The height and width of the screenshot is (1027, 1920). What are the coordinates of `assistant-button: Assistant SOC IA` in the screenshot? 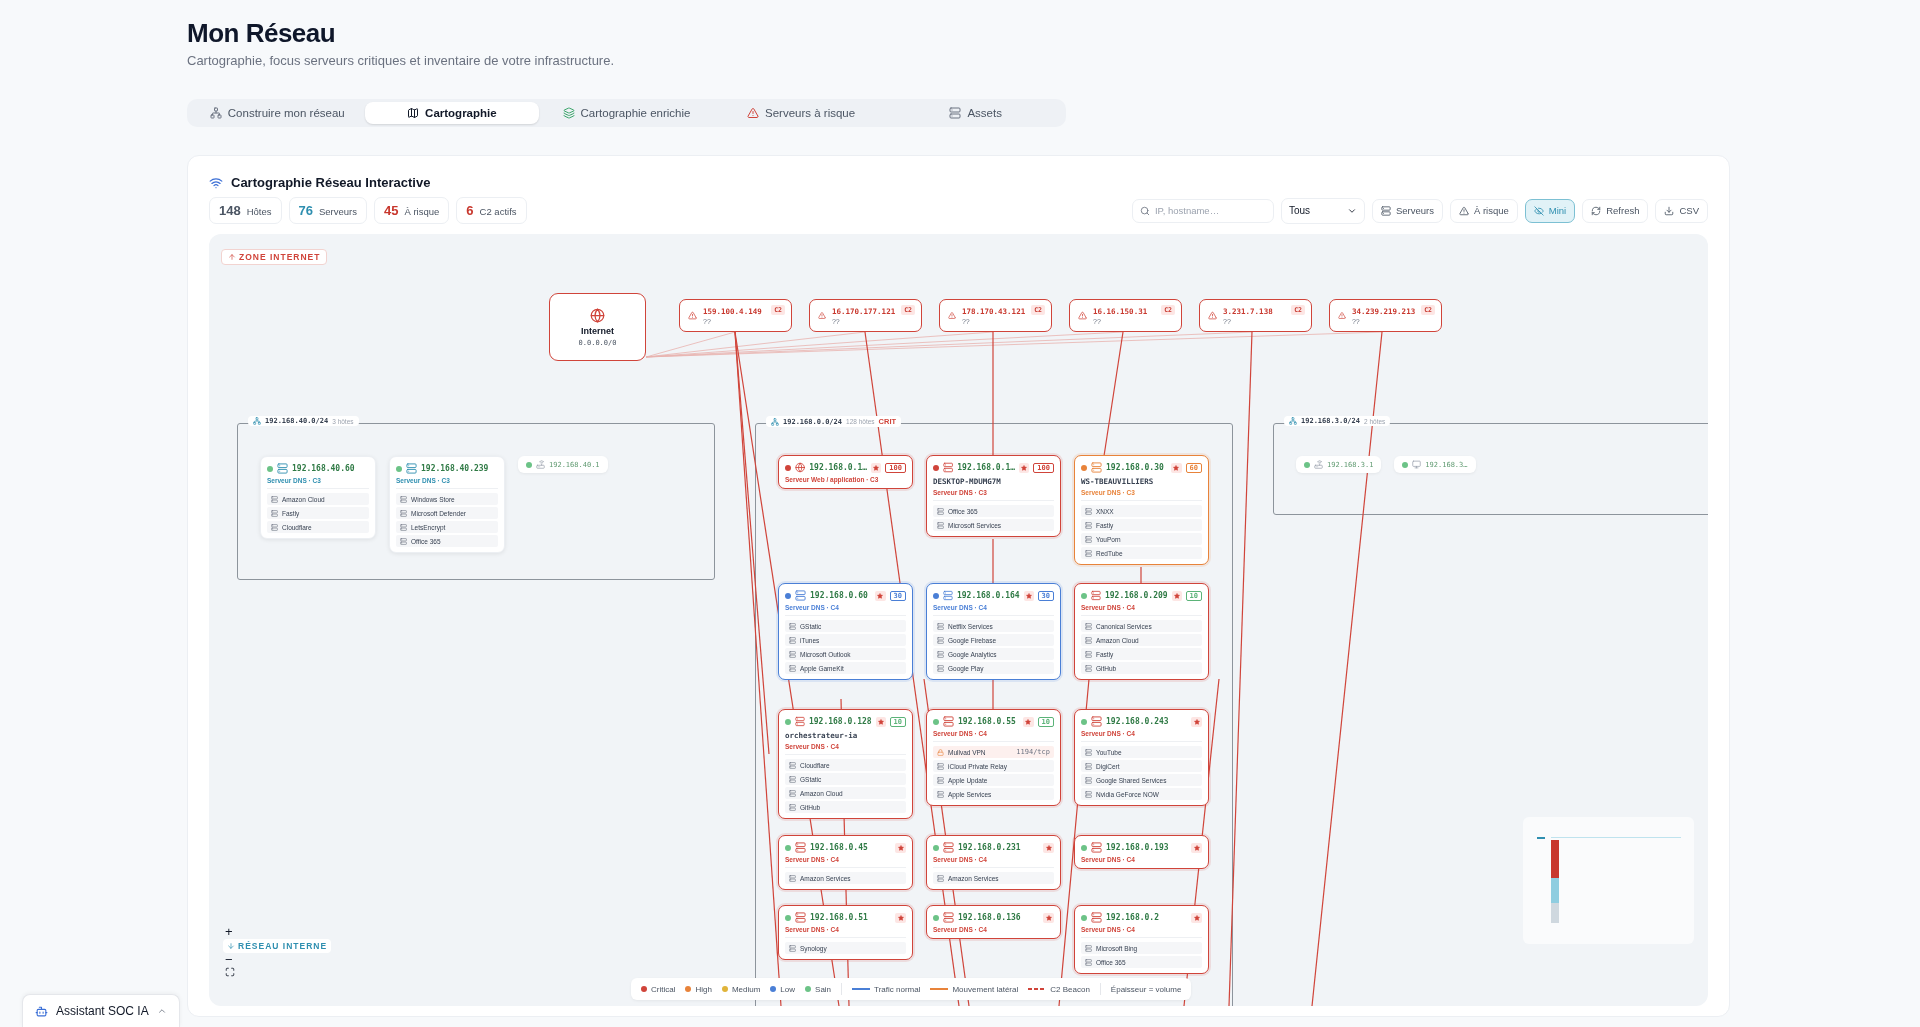 It's located at (101, 1010).